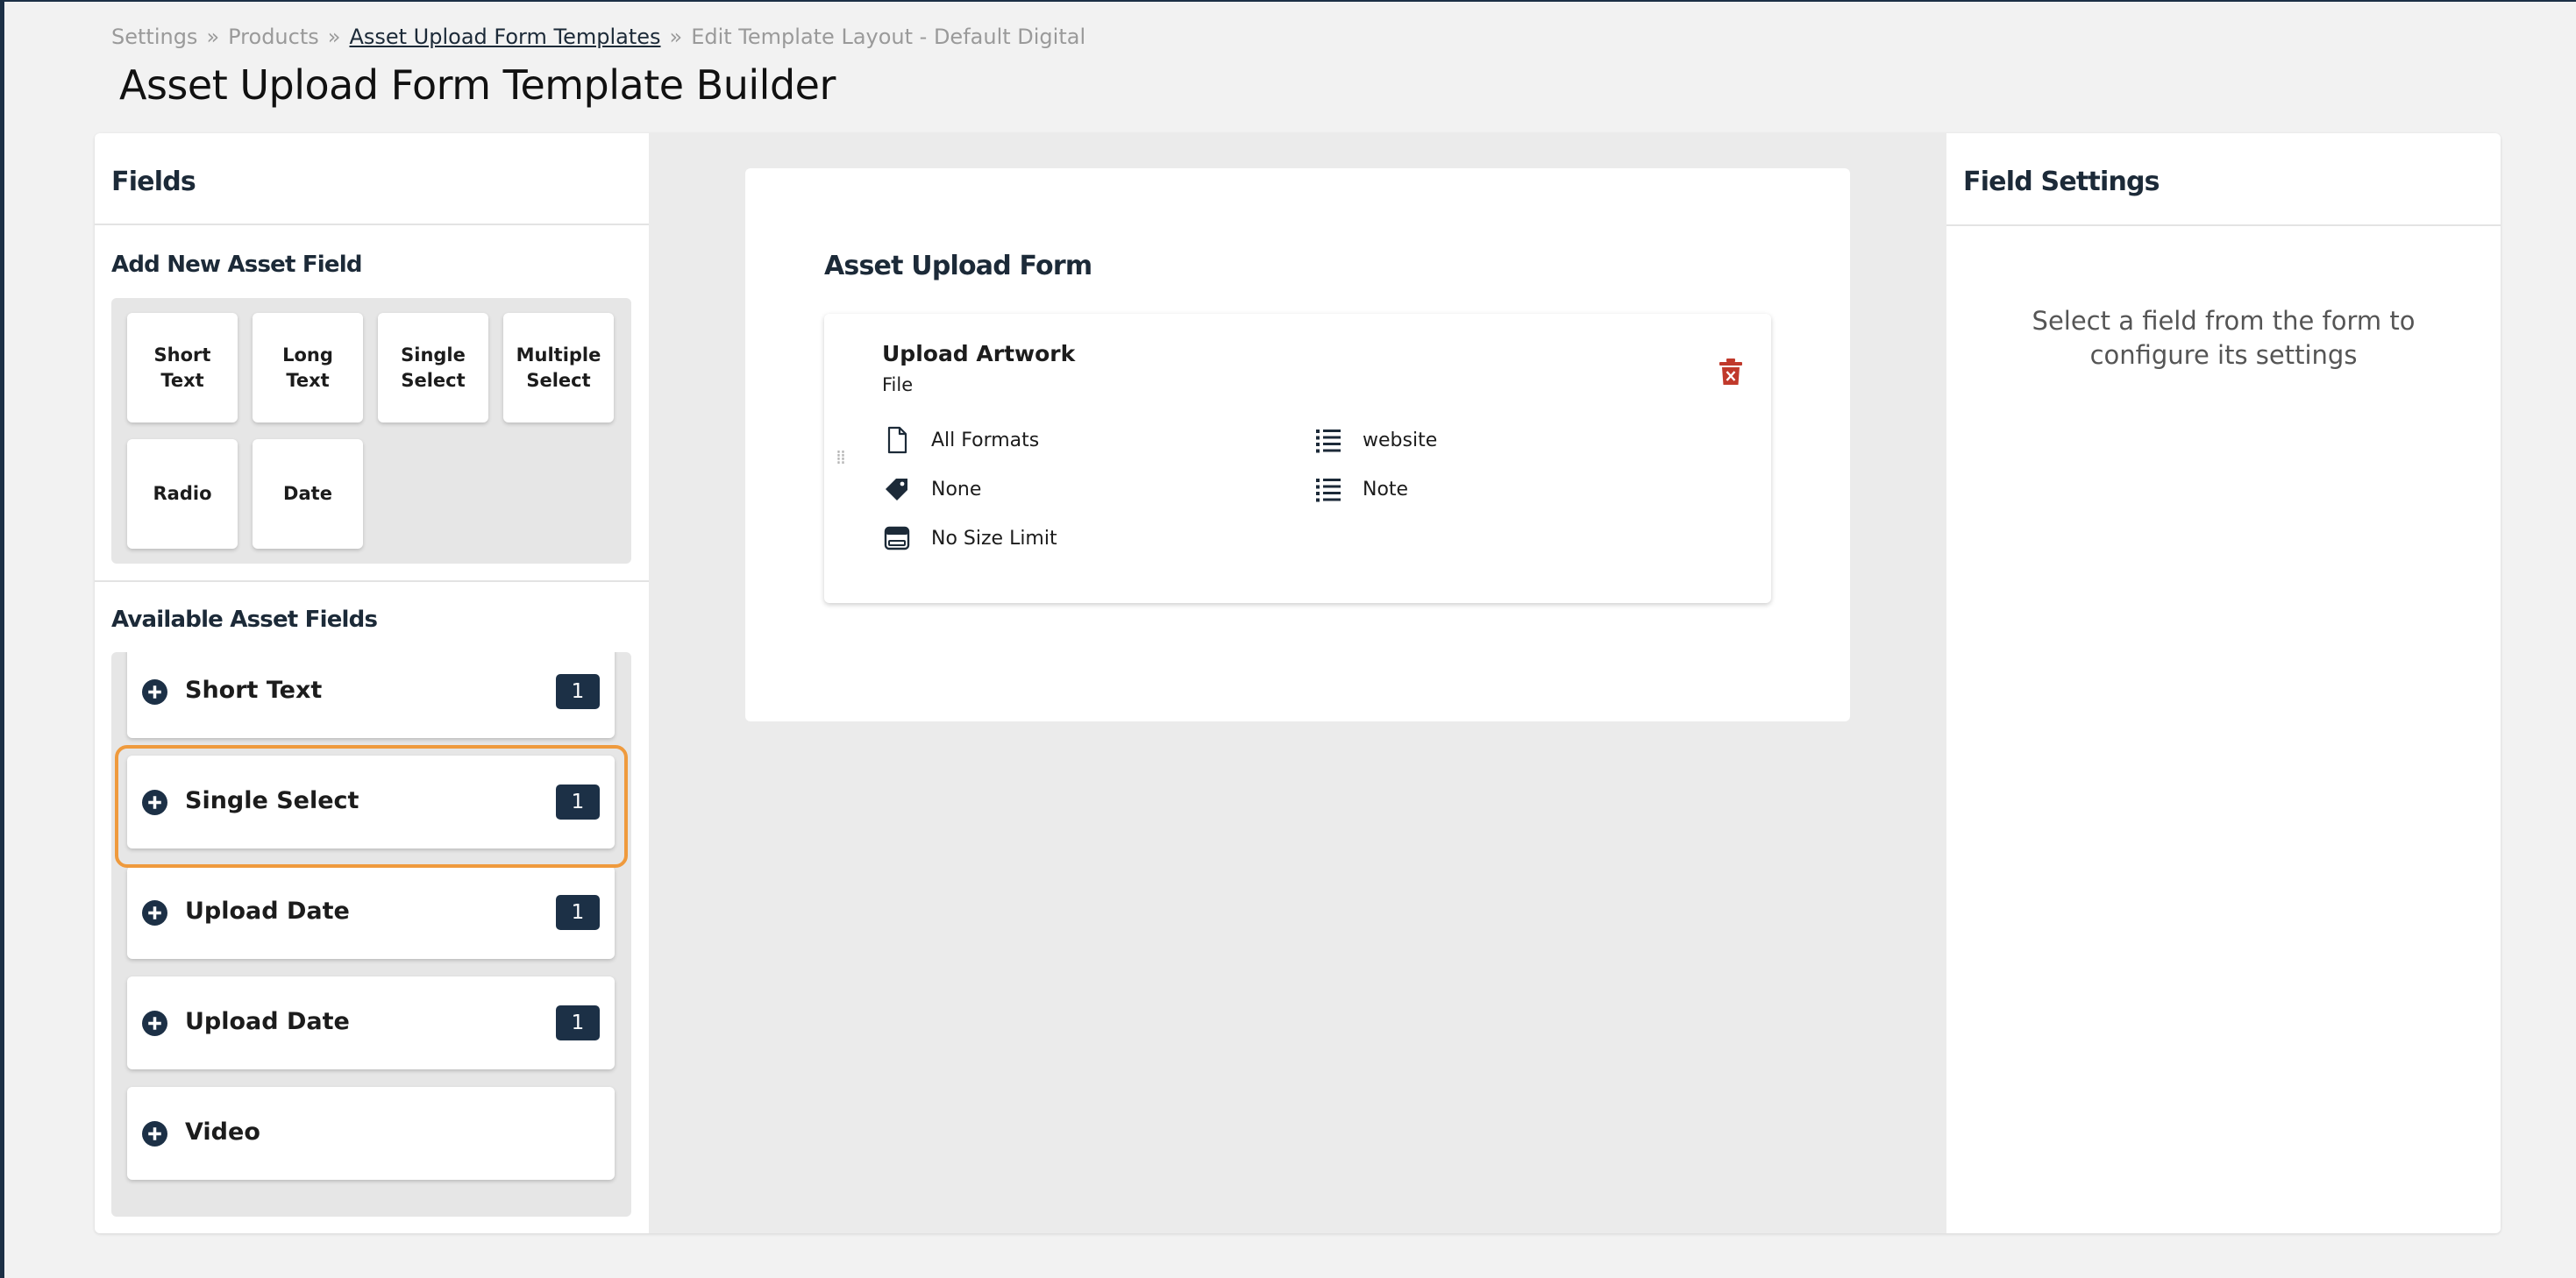  What do you see at coordinates (841, 458) in the screenshot?
I see `drag-handle-icon: ⁞⁞` at bounding box center [841, 458].